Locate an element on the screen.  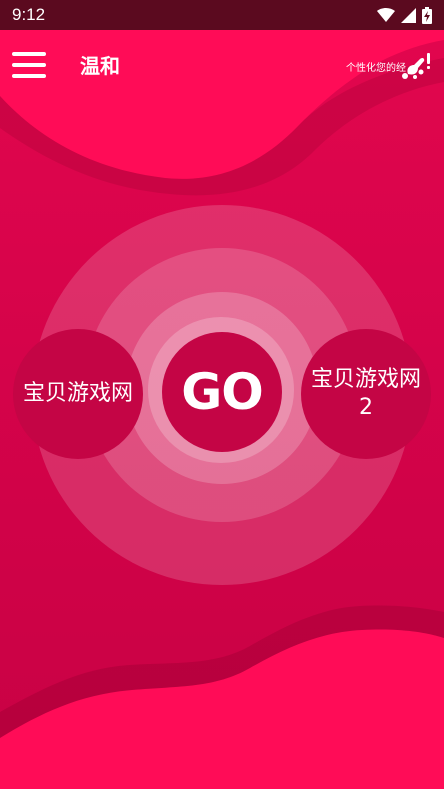
app-title: 温和 is located at coordinates (100, 66).